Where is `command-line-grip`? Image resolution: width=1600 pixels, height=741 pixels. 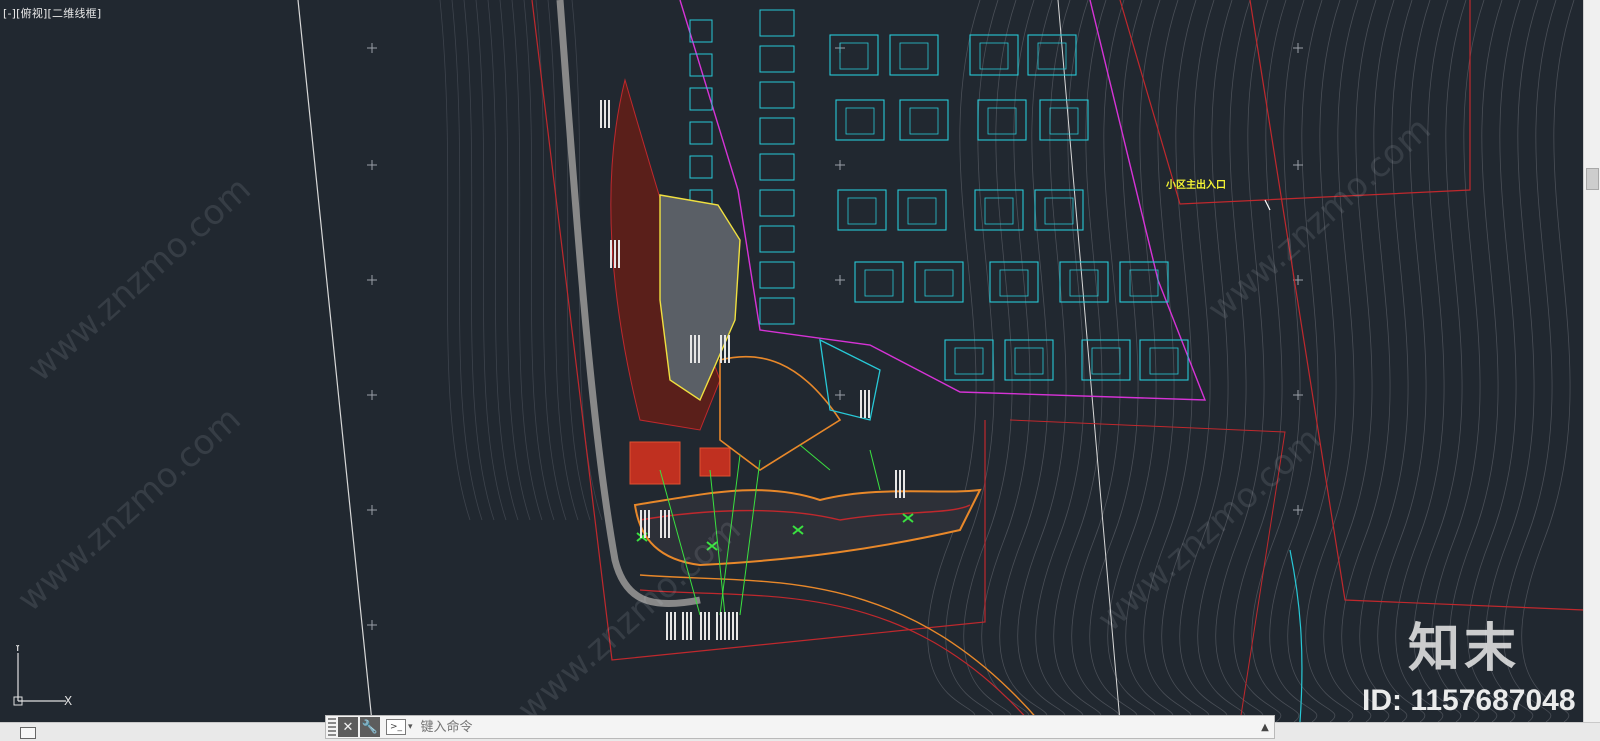
command-line-grip is located at coordinates (332, 727).